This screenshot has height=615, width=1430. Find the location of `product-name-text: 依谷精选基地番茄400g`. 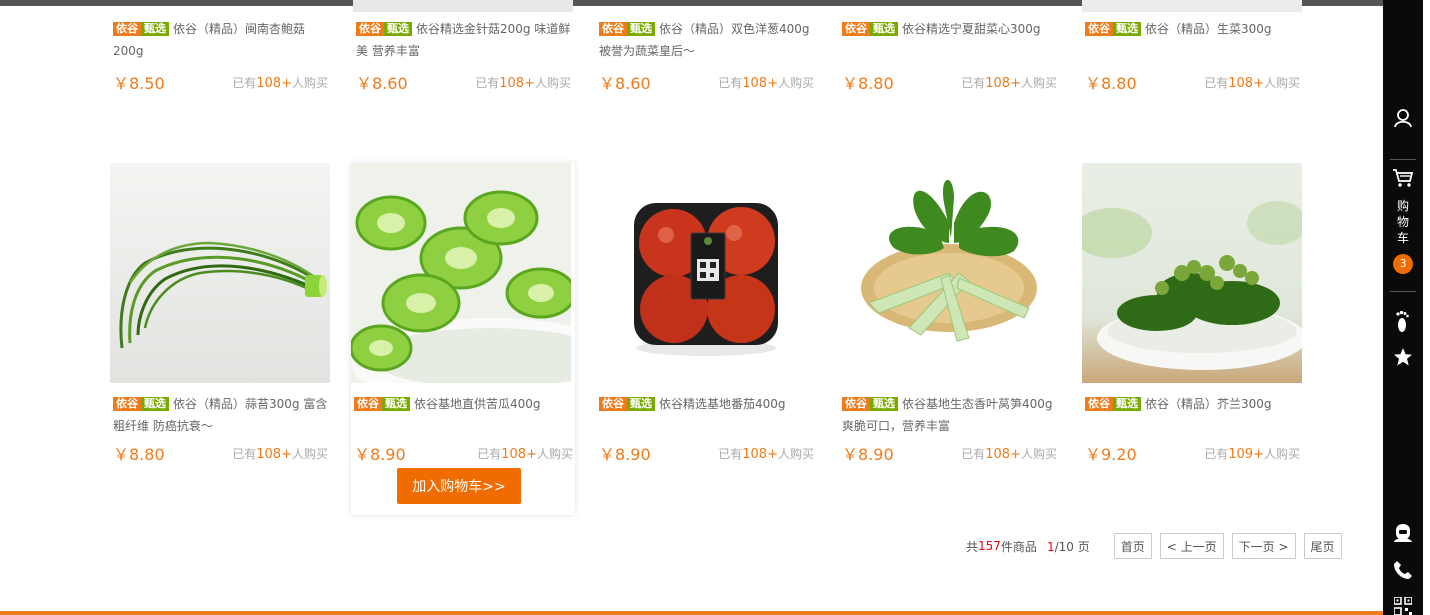

product-name-text: 依谷精选基地番茄400g is located at coordinates (722, 404).